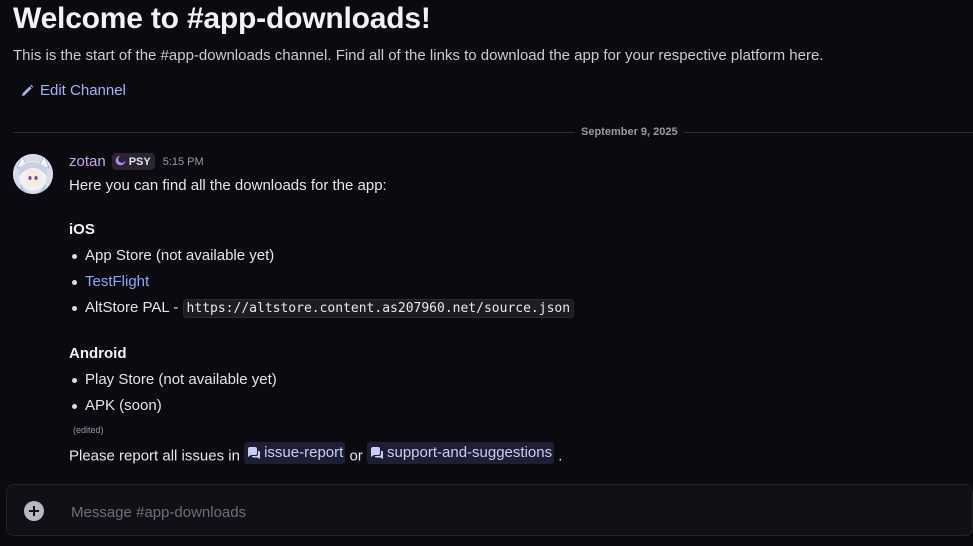  Describe the element at coordinates (123, 405) in the screenshot. I see `apk-text: APK (soon)` at that location.